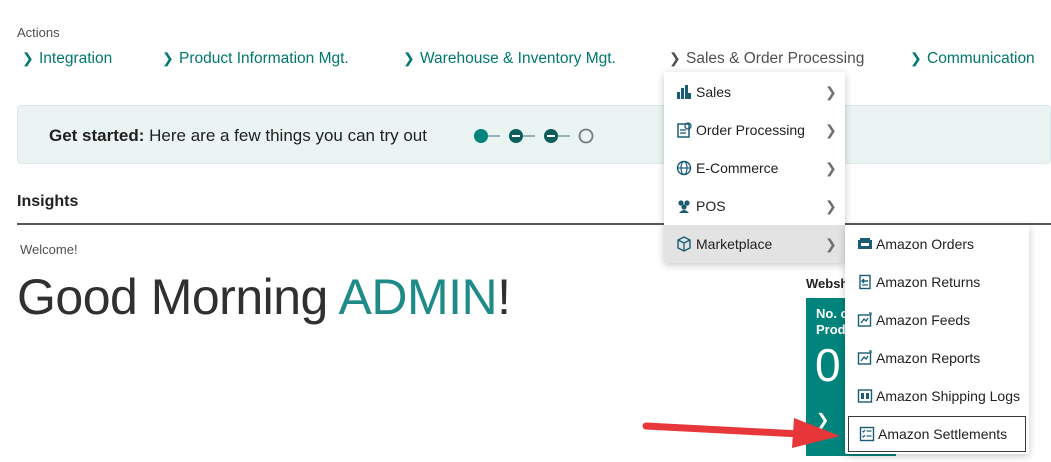 The height and width of the screenshot is (462, 1051). What do you see at coordinates (285, 135) in the screenshot?
I see `banner-description: Here are a few things you can try out` at bounding box center [285, 135].